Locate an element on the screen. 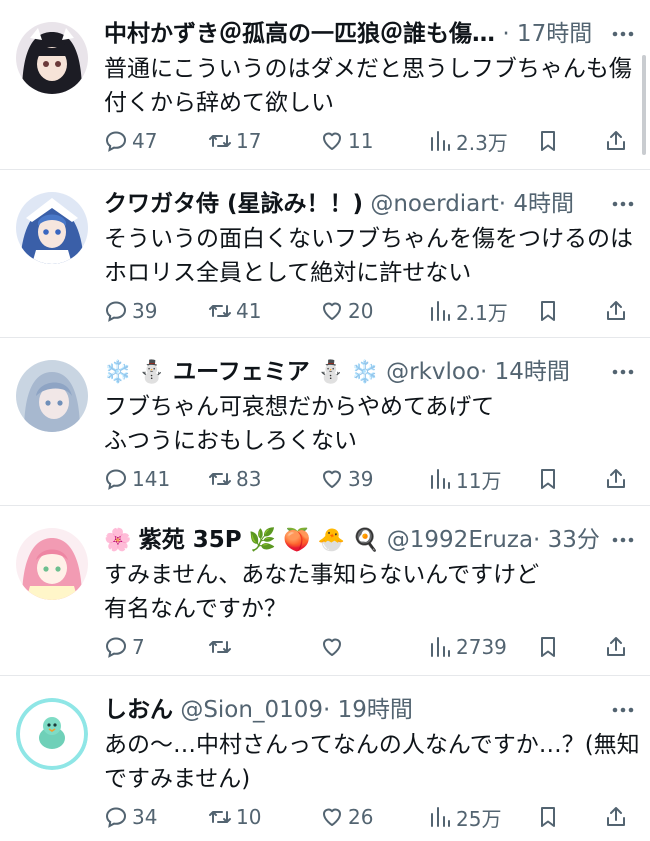 This screenshot has height=841, width=650. tweet-text-line: あの〜…中村さんってなんの人なんですか…？(無知 is located at coordinates (372, 745).